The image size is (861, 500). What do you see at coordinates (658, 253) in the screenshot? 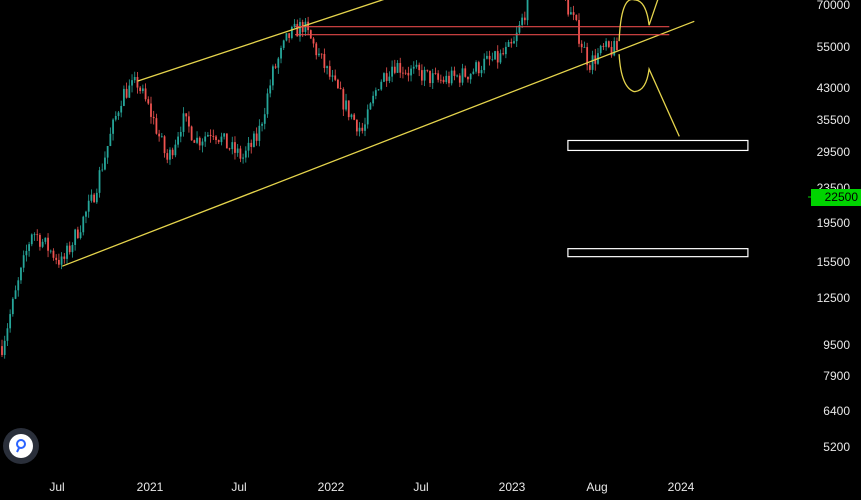
I see `target-box-lower` at bounding box center [658, 253].